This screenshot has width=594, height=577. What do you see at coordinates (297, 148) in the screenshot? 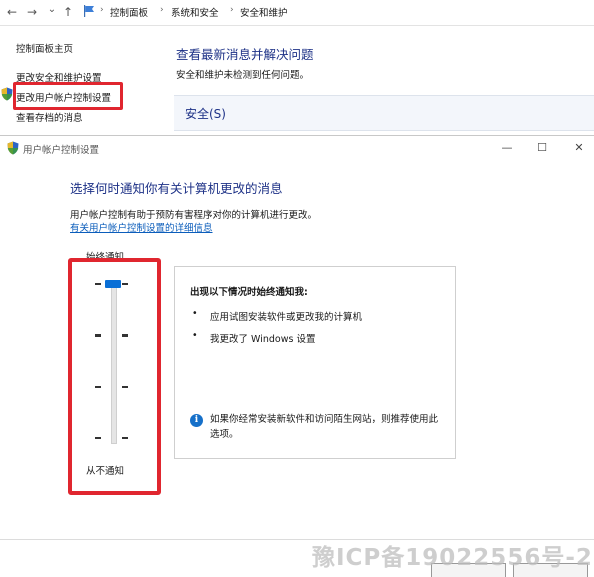
I see `title-bar: 用户帐户控制设置 — ☐ ✕` at bounding box center [297, 148].